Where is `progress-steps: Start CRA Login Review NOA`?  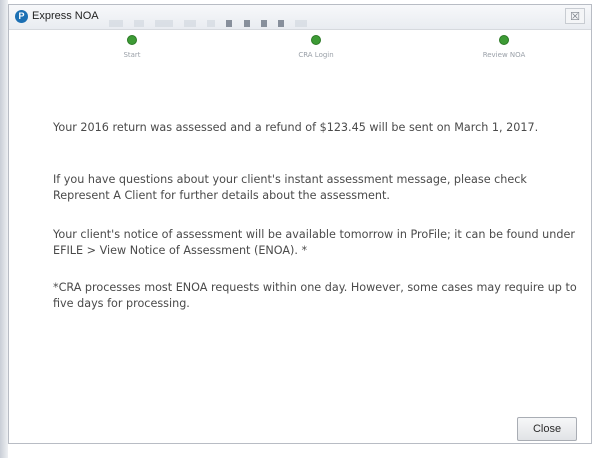
progress-steps: Start CRA Login Review NOA is located at coordinates (300, 55).